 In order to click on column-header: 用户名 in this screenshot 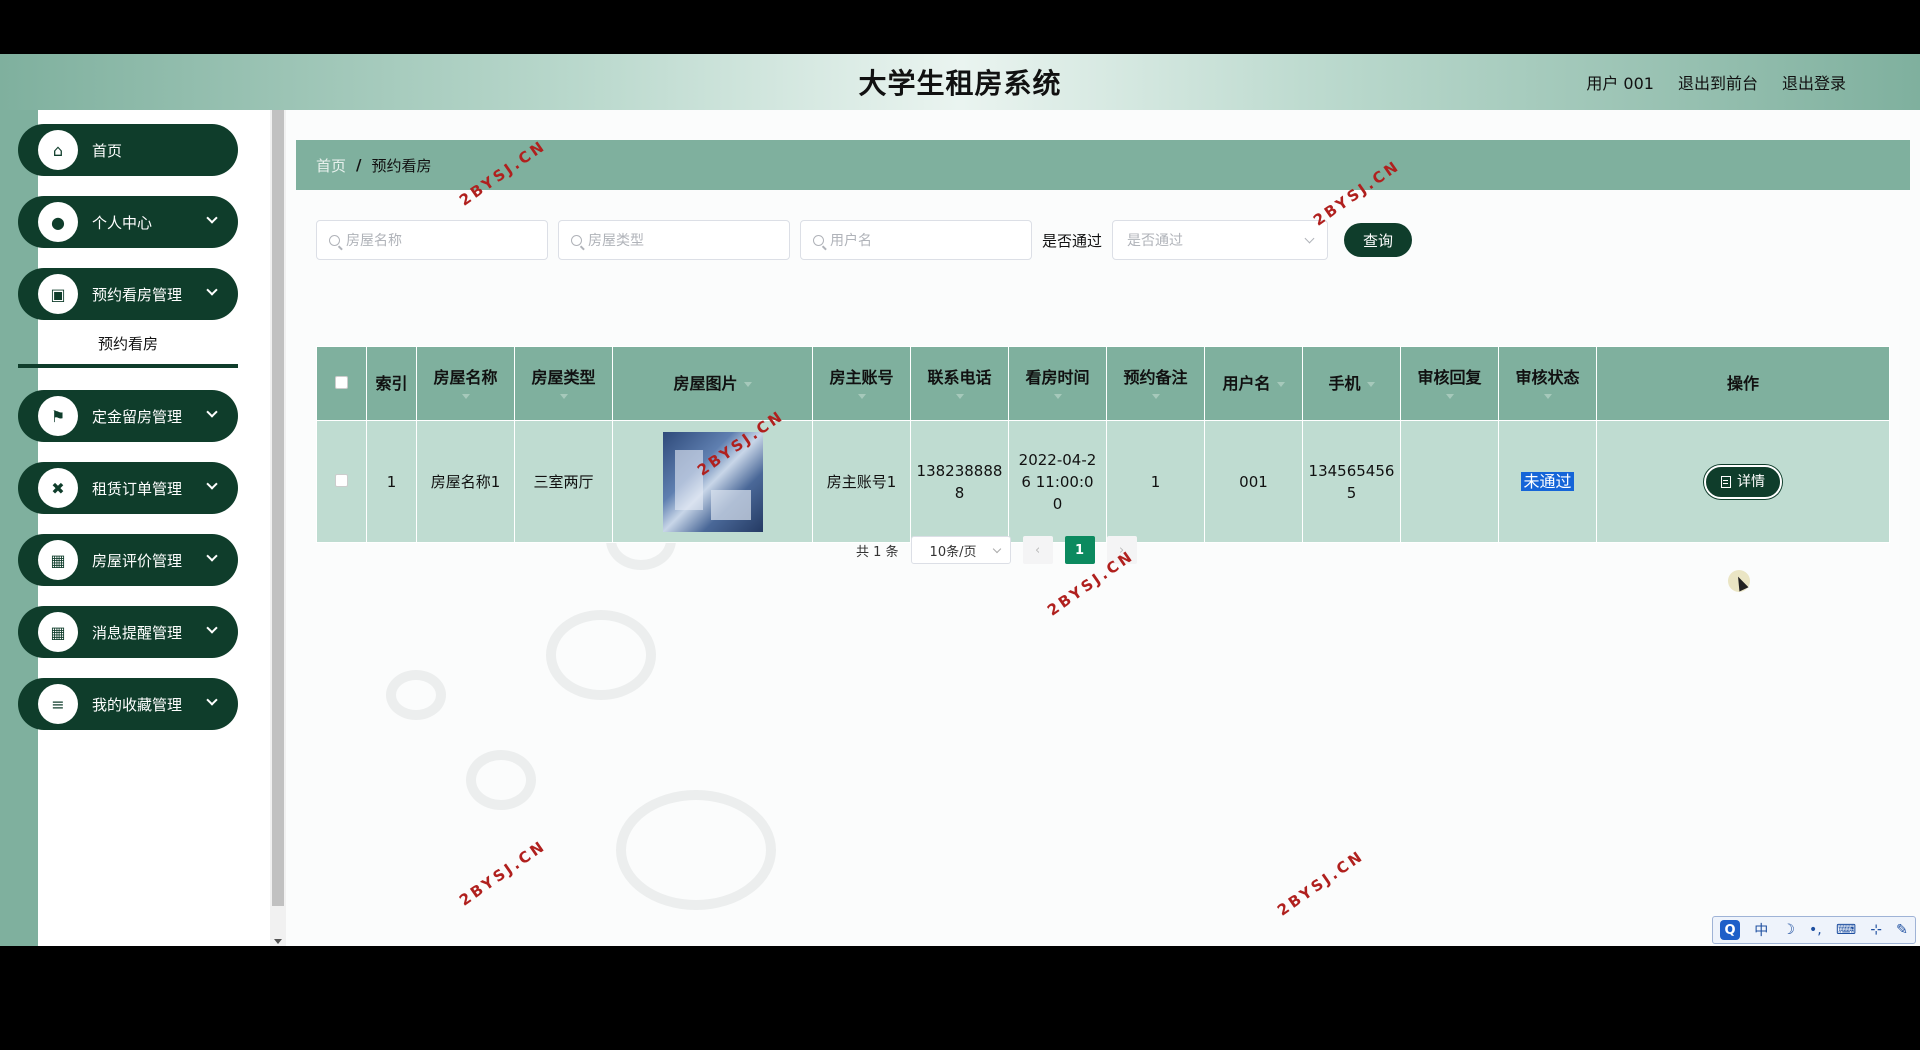, I will do `click(1253, 383)`.